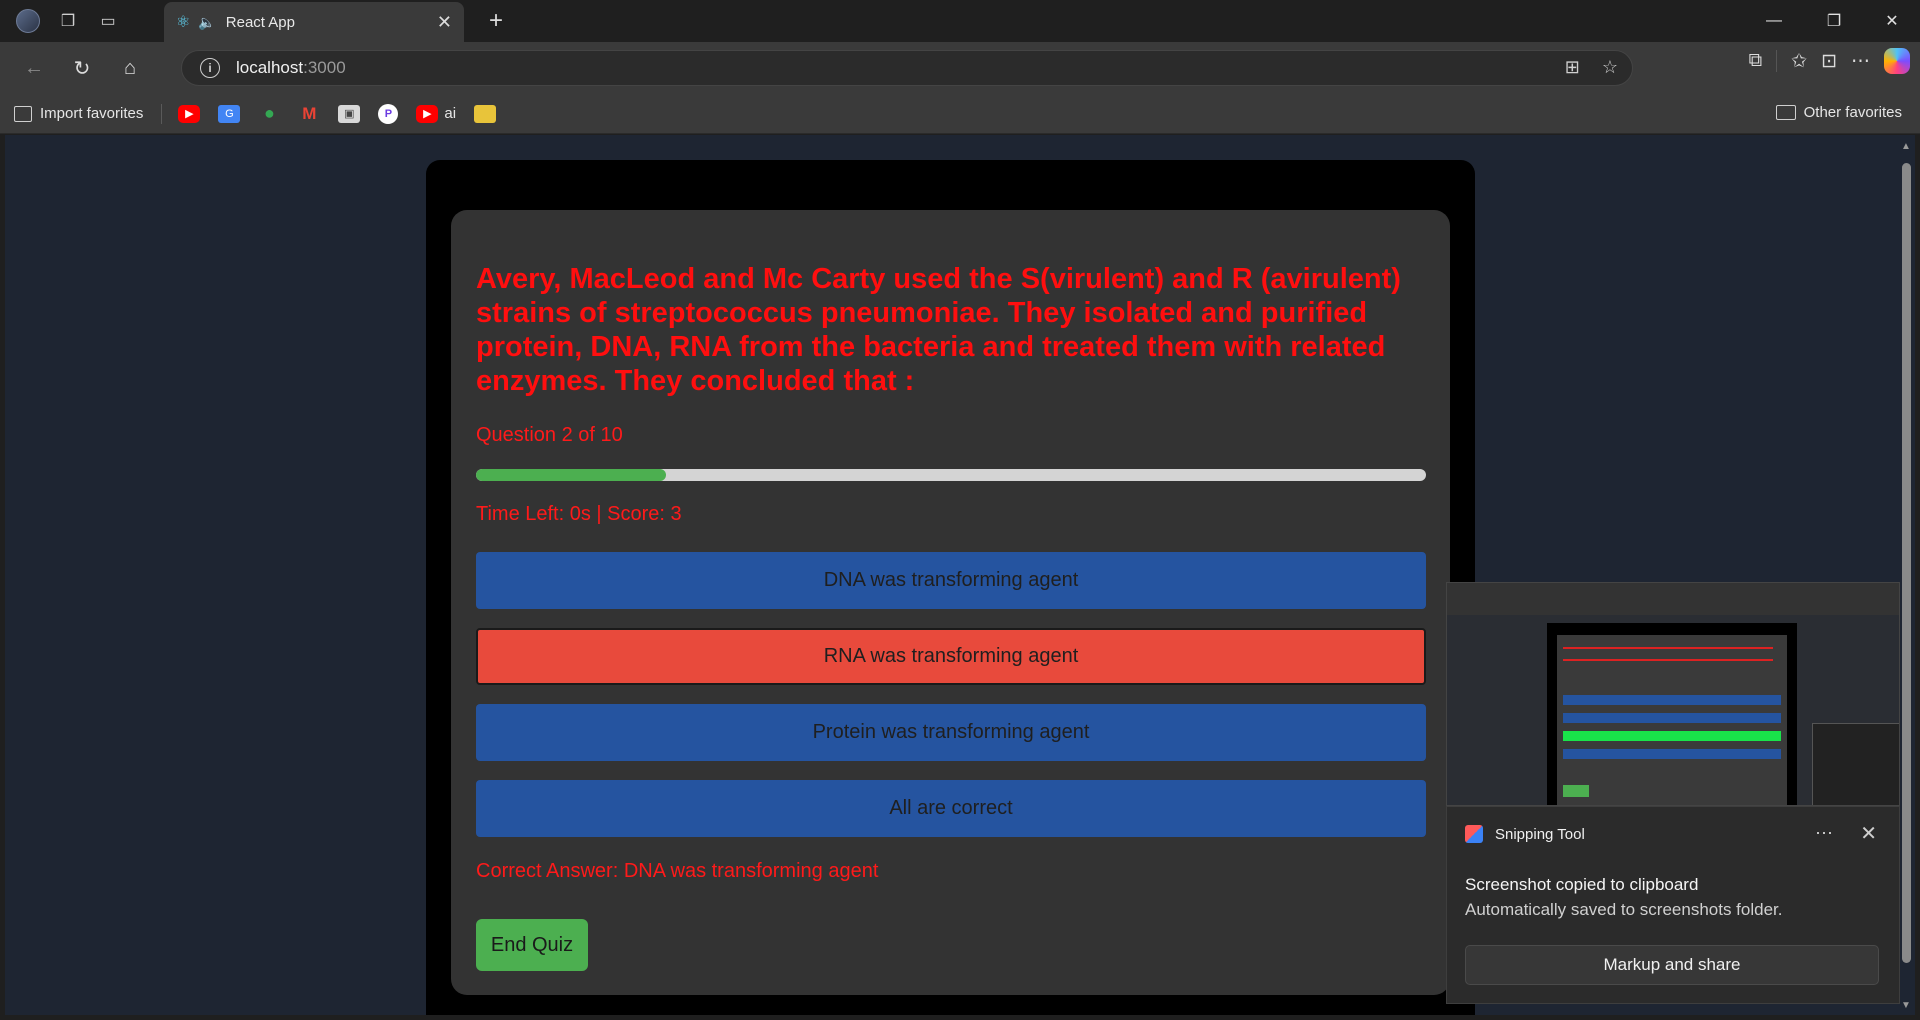 The image size is (1920, 1020). Describe the element at coordinates (1906, 146) in the screenshot. I see `scroll-up-icon: ▲` at that location.